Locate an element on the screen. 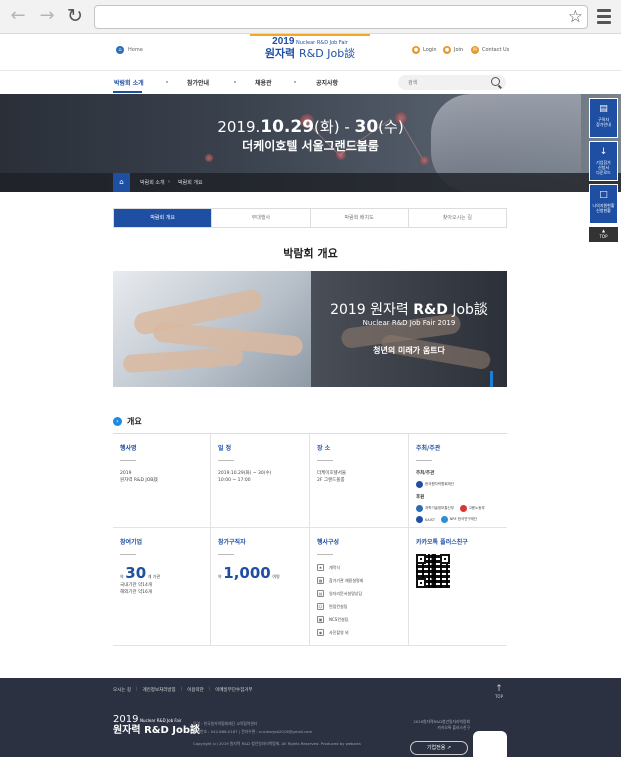 Image resolution: width=621 pixels, height=757 pixels. reload-icon: ↻ is located at coordinates (75, 16).